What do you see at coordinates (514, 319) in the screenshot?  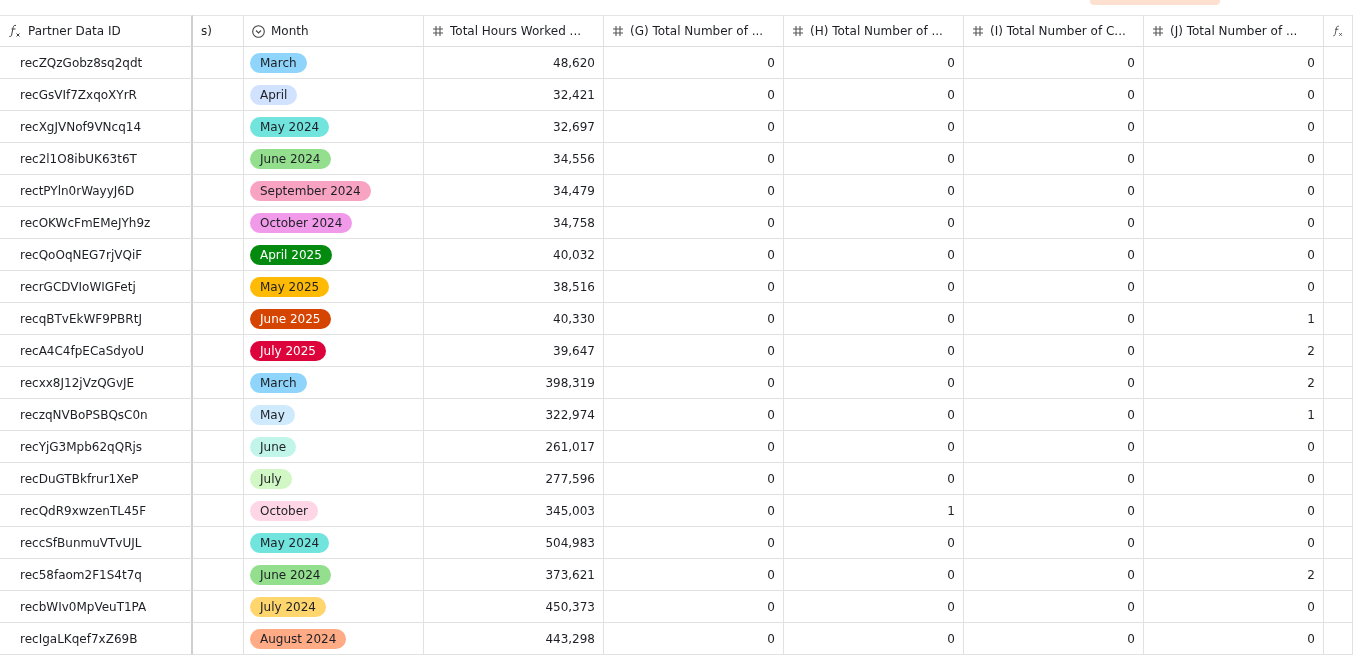 I see `table-cell: 40,330` at bounding box center [514, 319].